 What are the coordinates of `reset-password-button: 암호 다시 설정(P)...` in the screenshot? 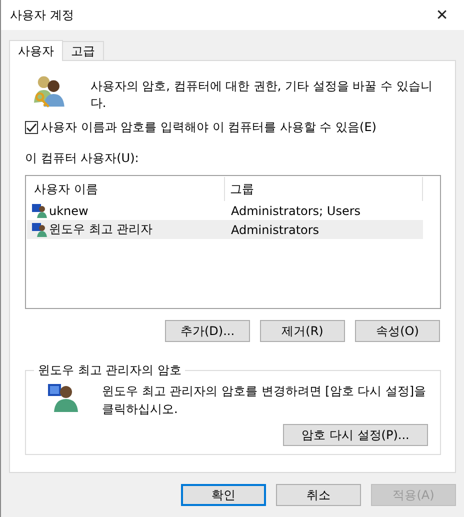 It's located at (355, 435).